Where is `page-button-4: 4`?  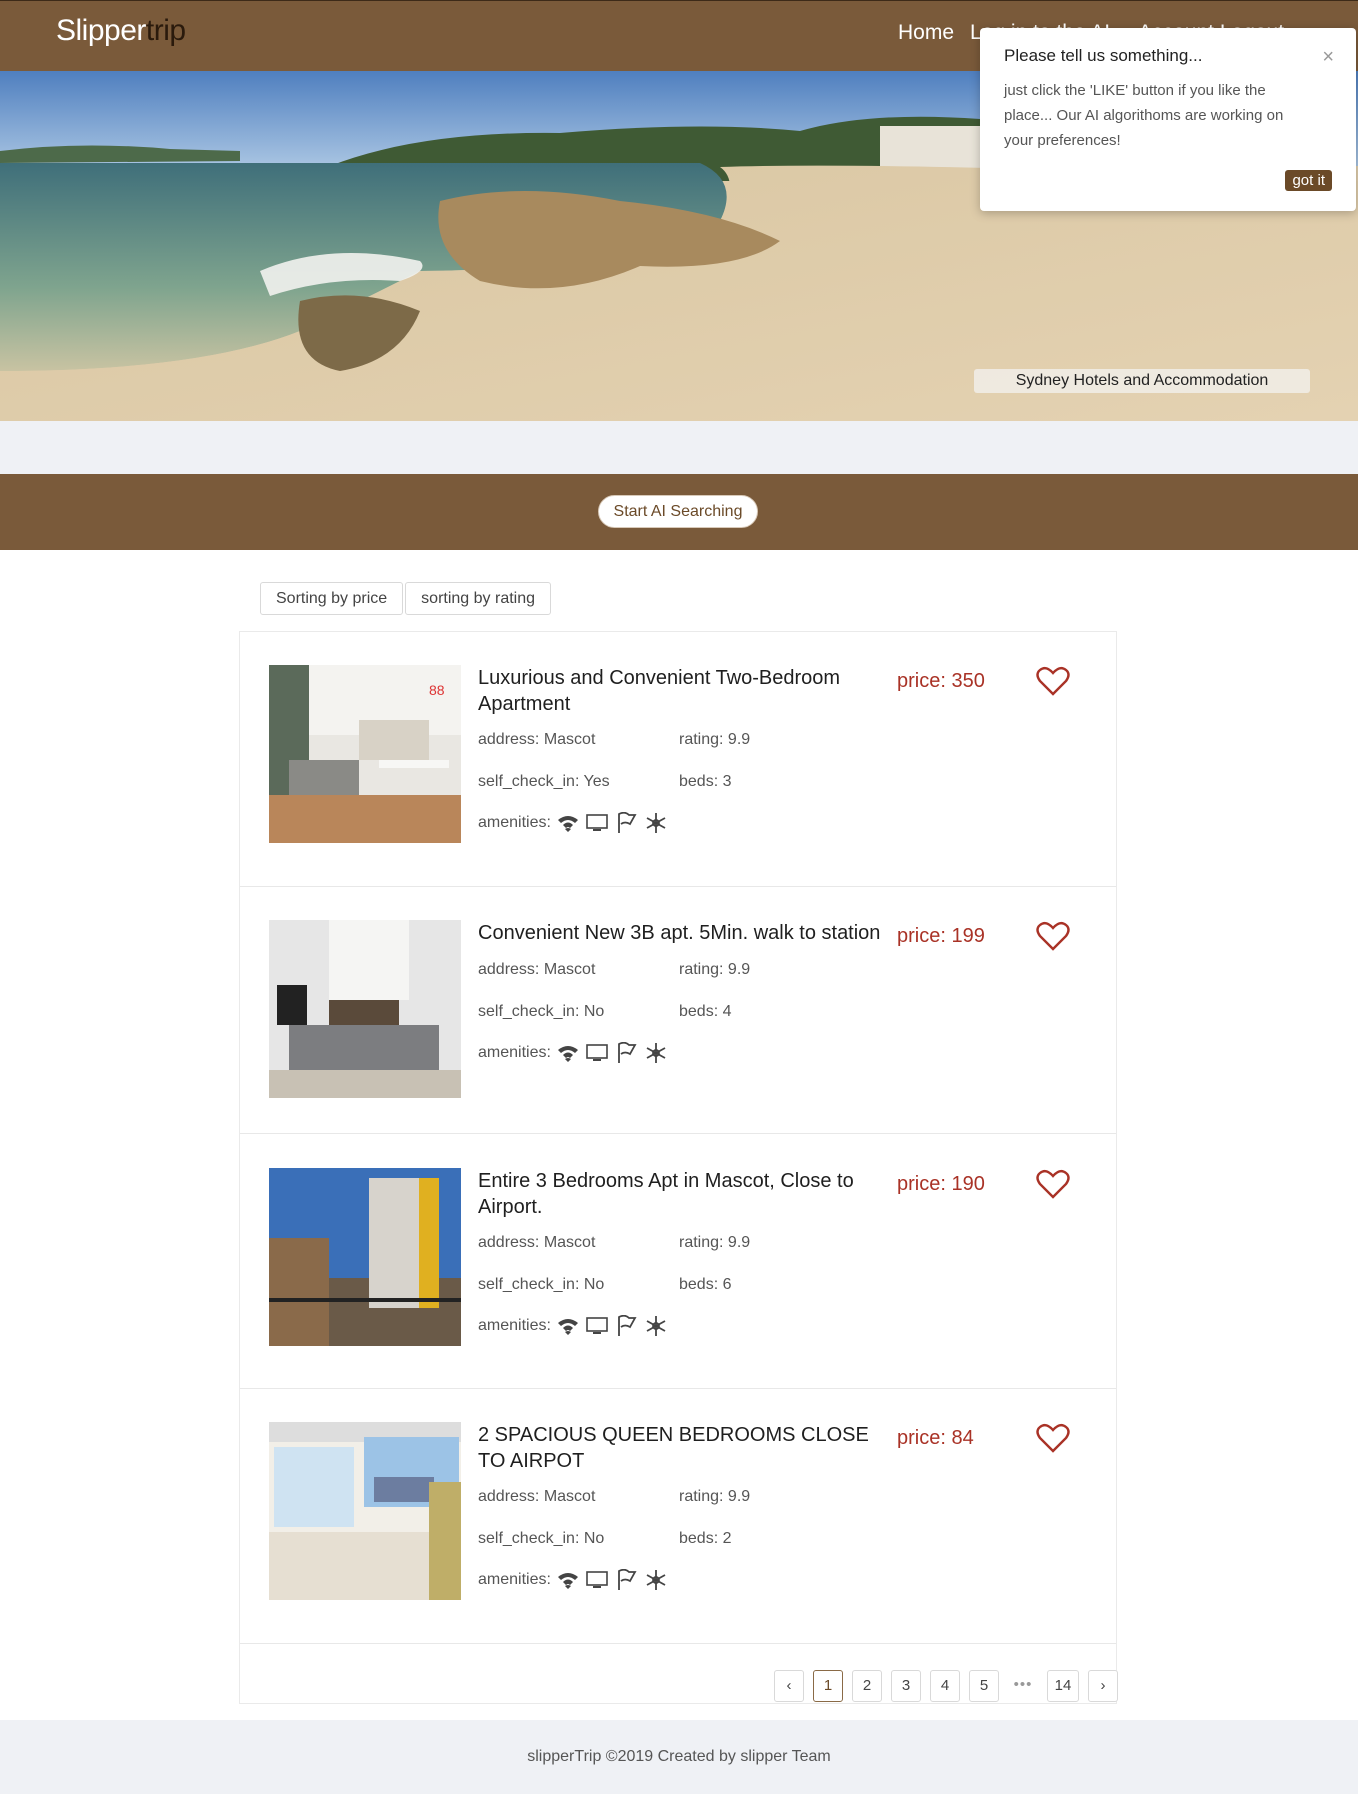 page-button-4: 4 is located at coordinates (945, 1686).